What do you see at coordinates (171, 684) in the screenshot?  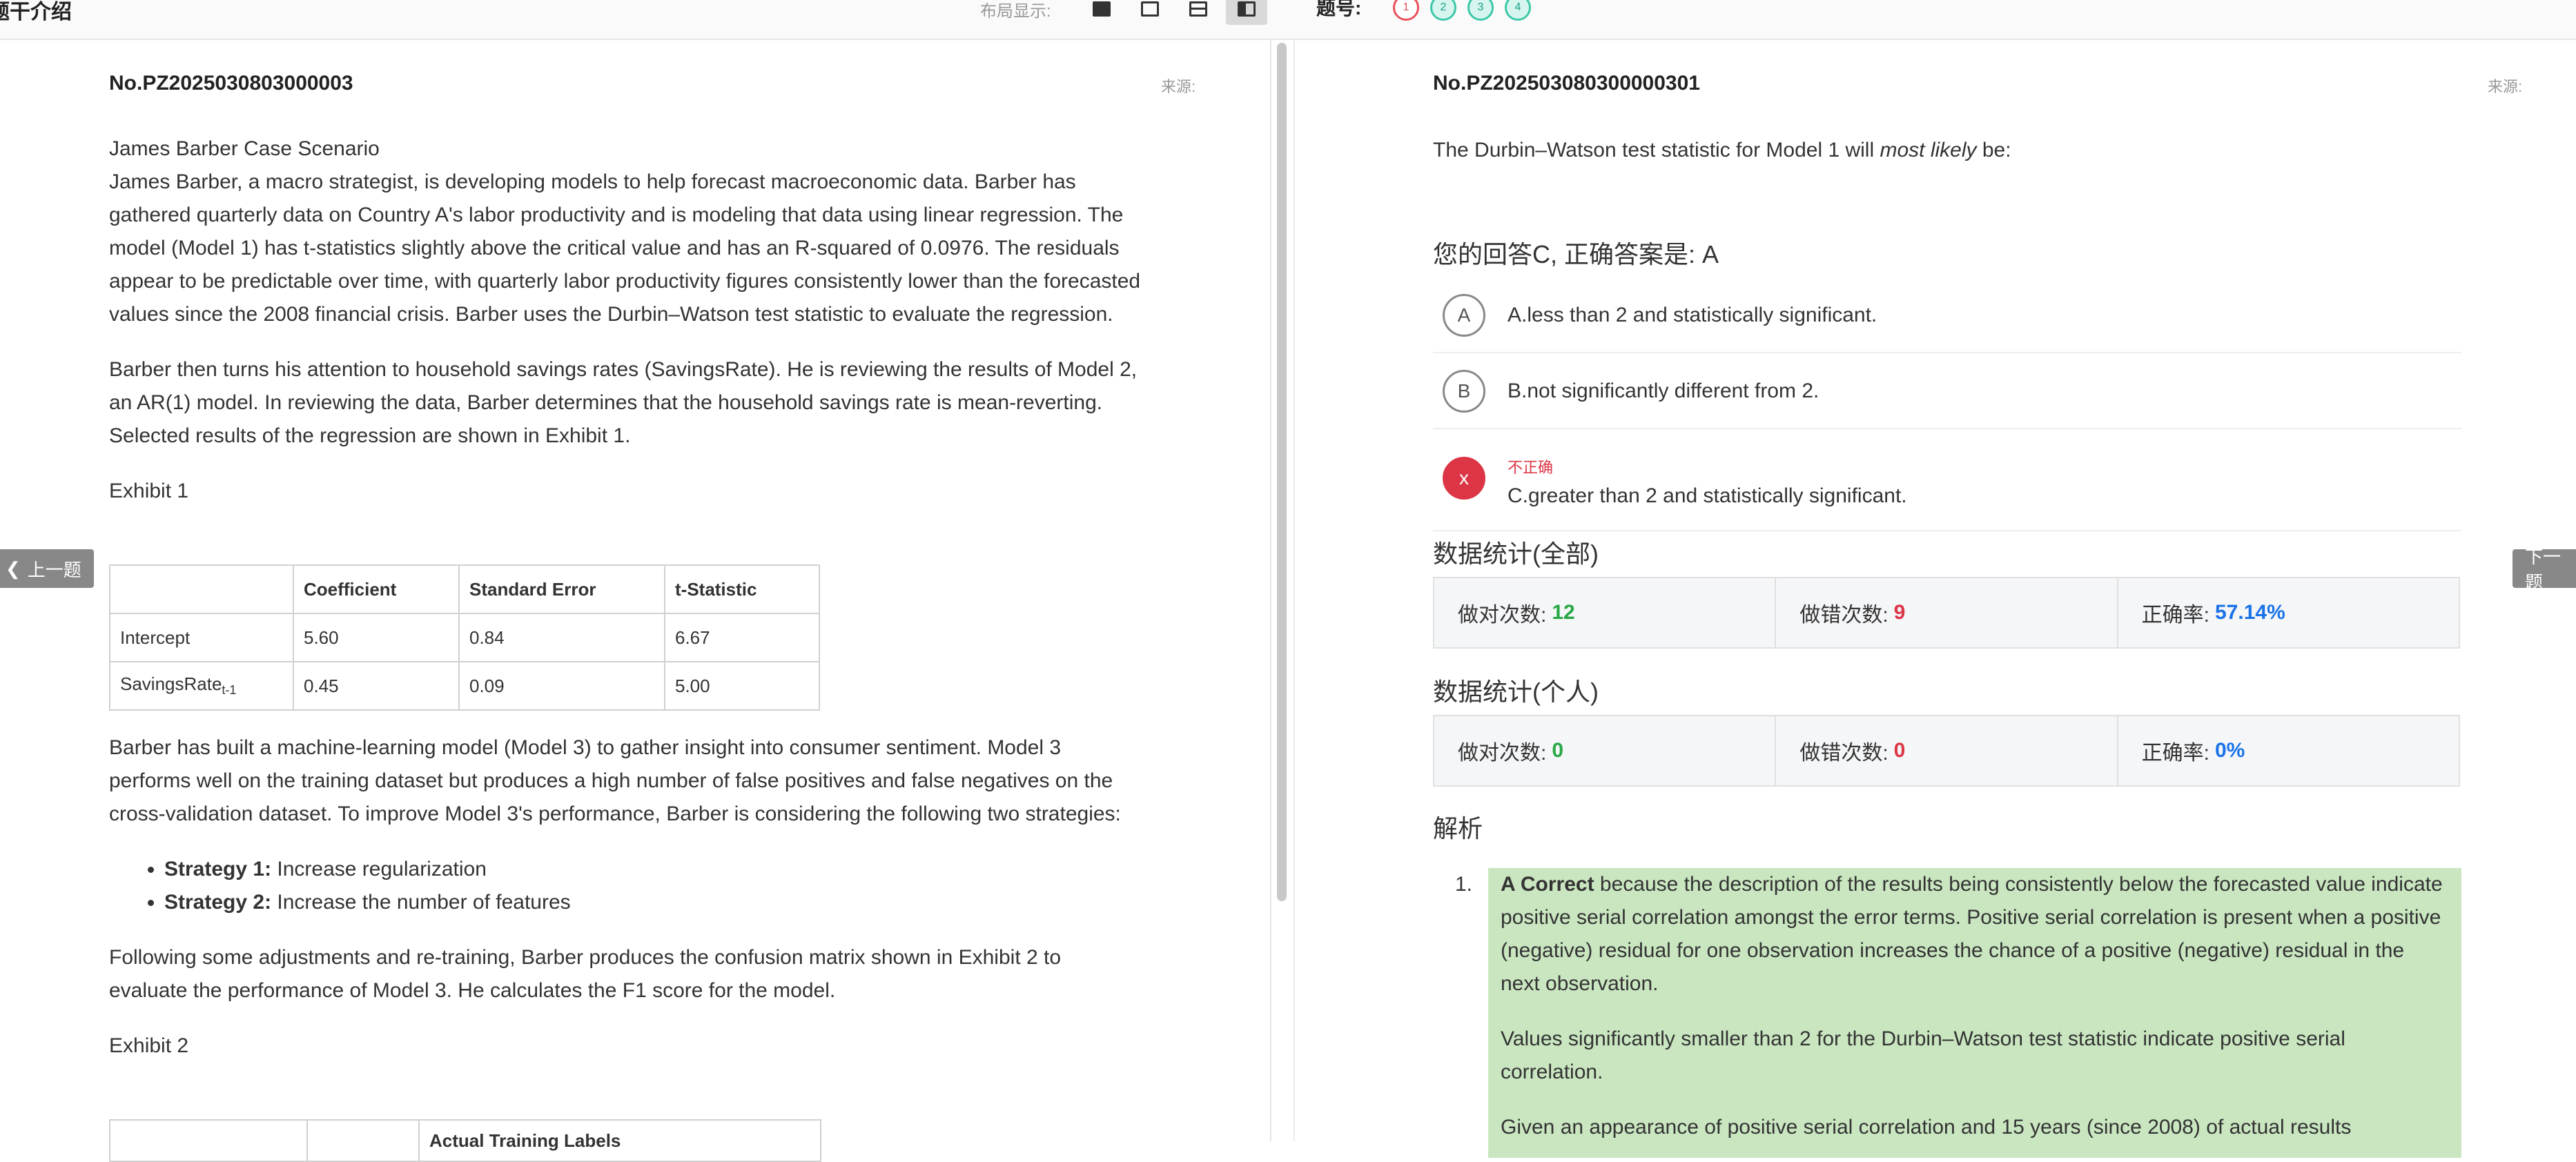 I see `row-name: SavingsRate` at bounding box center [171, 684].